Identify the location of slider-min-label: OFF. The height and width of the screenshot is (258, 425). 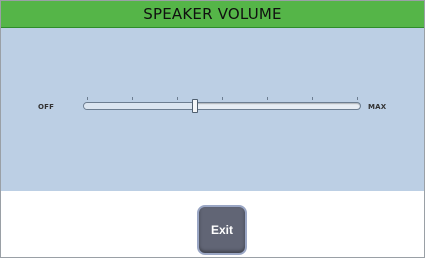
(46, 107).